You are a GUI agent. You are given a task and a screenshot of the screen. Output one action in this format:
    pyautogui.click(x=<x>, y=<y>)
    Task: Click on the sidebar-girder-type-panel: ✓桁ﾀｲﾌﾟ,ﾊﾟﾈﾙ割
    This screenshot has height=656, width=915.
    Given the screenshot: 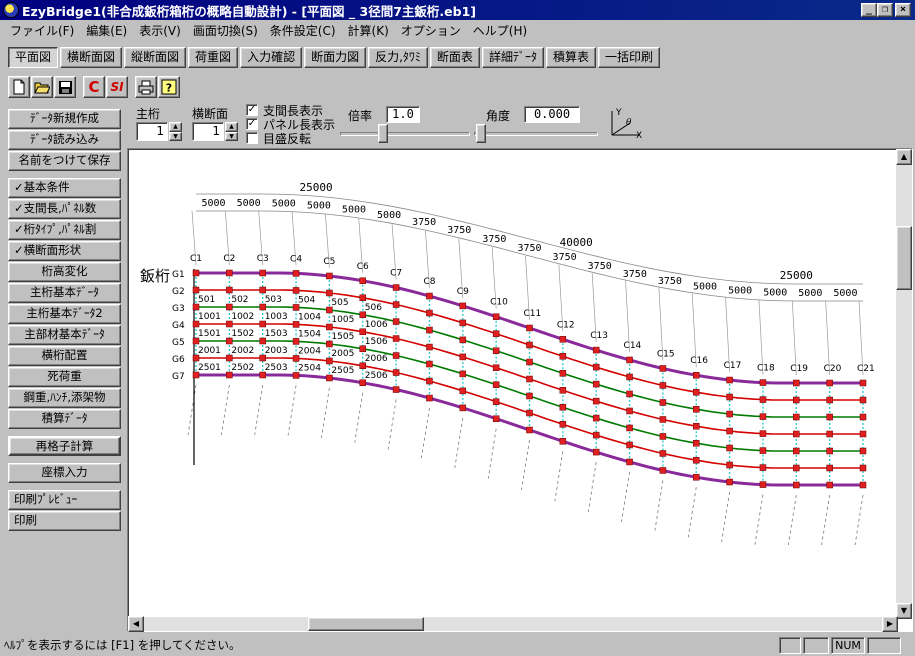 What is the action you would take?
    pyautogui.click(x=64, y=230)
    